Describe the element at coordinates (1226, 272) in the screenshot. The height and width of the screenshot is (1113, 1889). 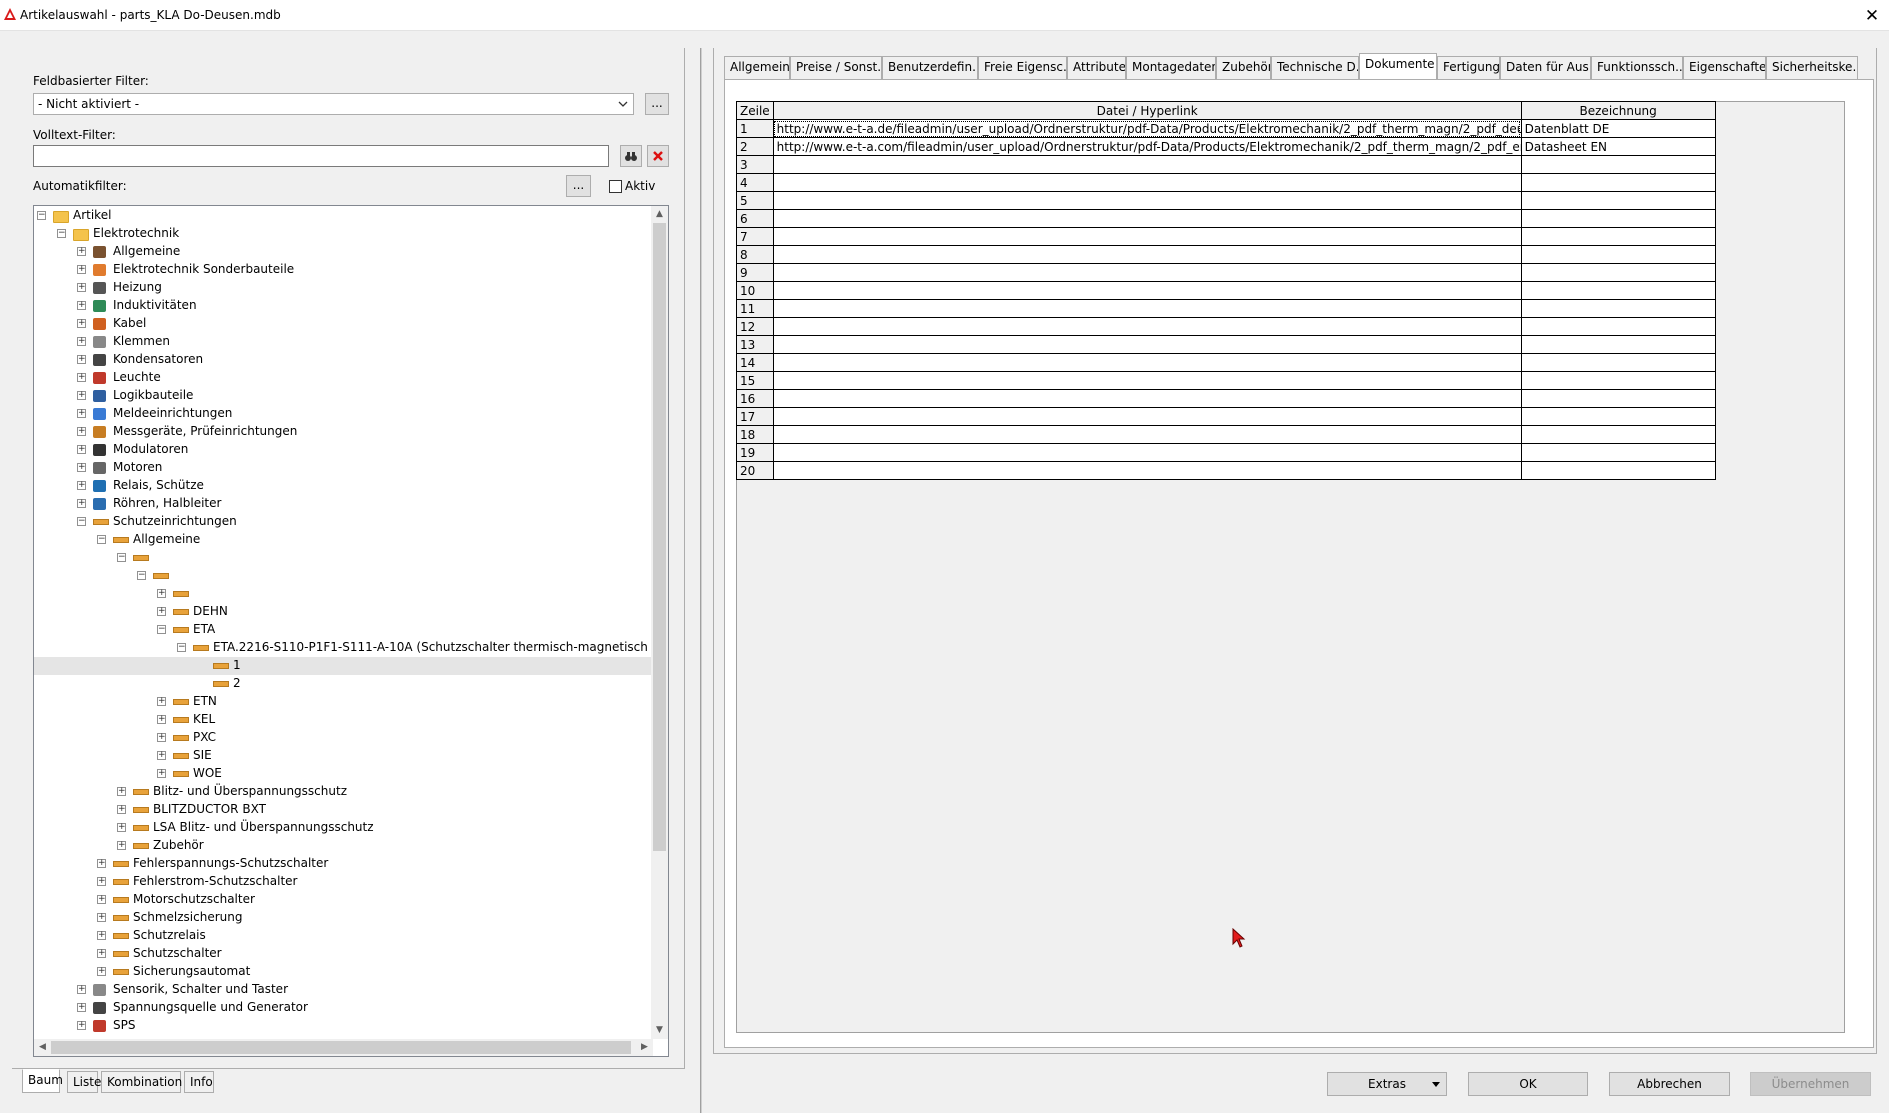
I see `table-row: 9` at that location.